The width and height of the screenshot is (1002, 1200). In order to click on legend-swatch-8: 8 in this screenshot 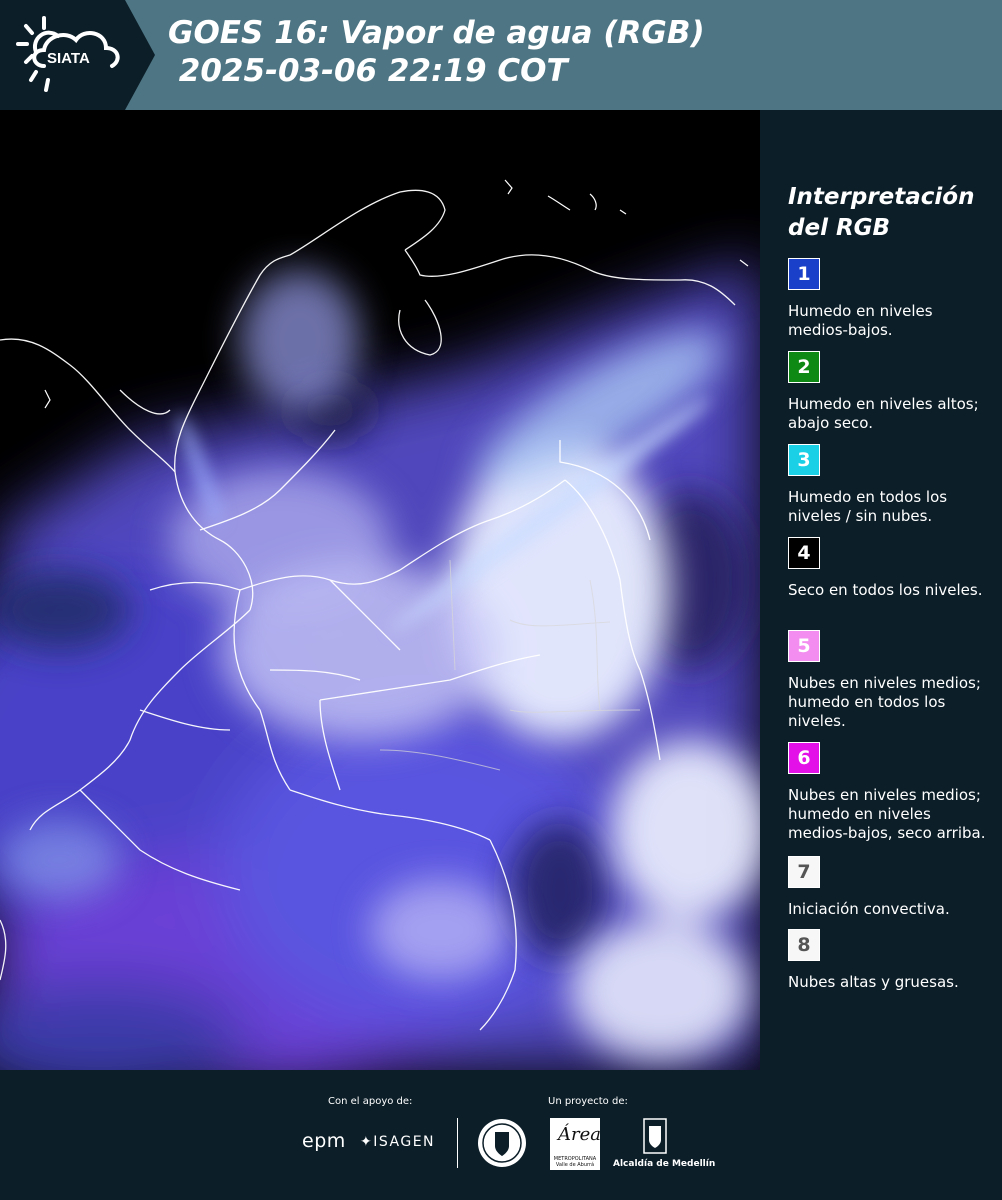, I will do `click(804, 945)`.